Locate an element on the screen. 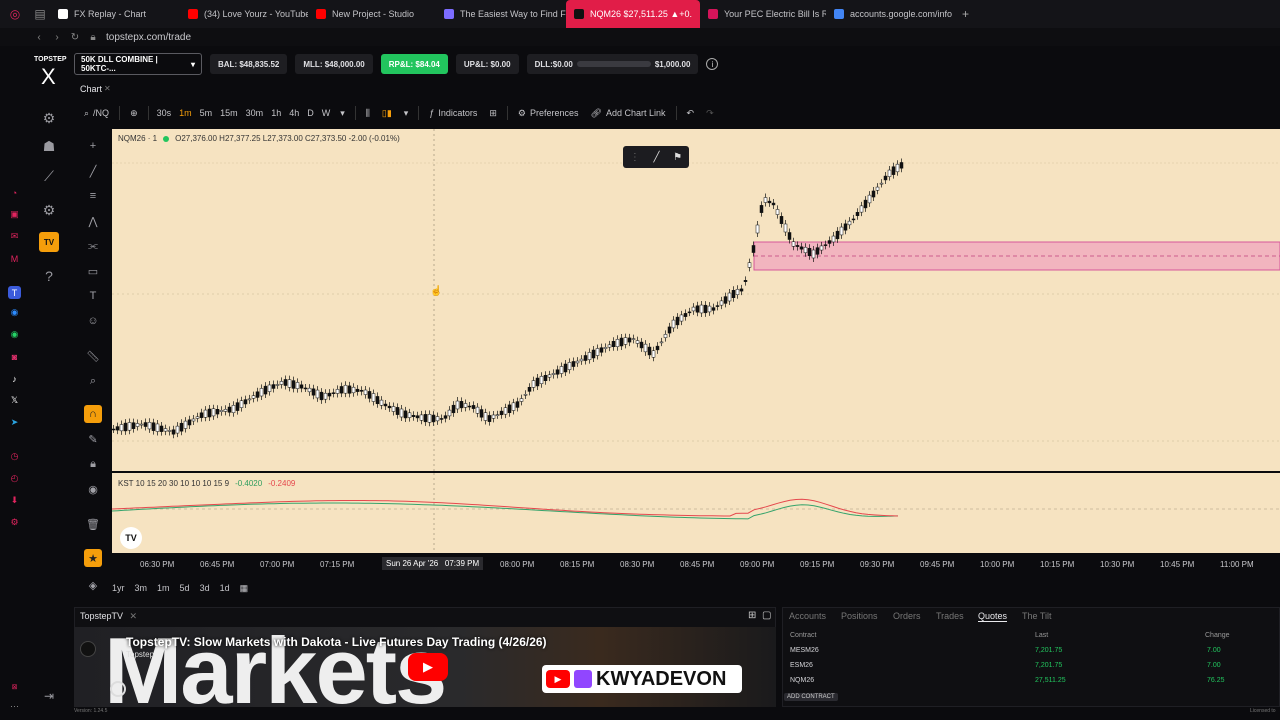 Image resolution: width=1280 pixels, height=720 pixels. text-tool-icon: T is located at coordinates (93, 296).